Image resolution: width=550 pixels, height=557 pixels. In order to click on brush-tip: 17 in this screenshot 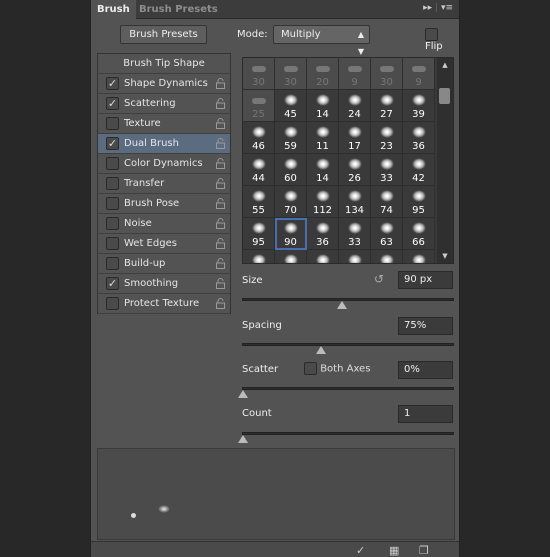, I will do `click(355, 138)`.